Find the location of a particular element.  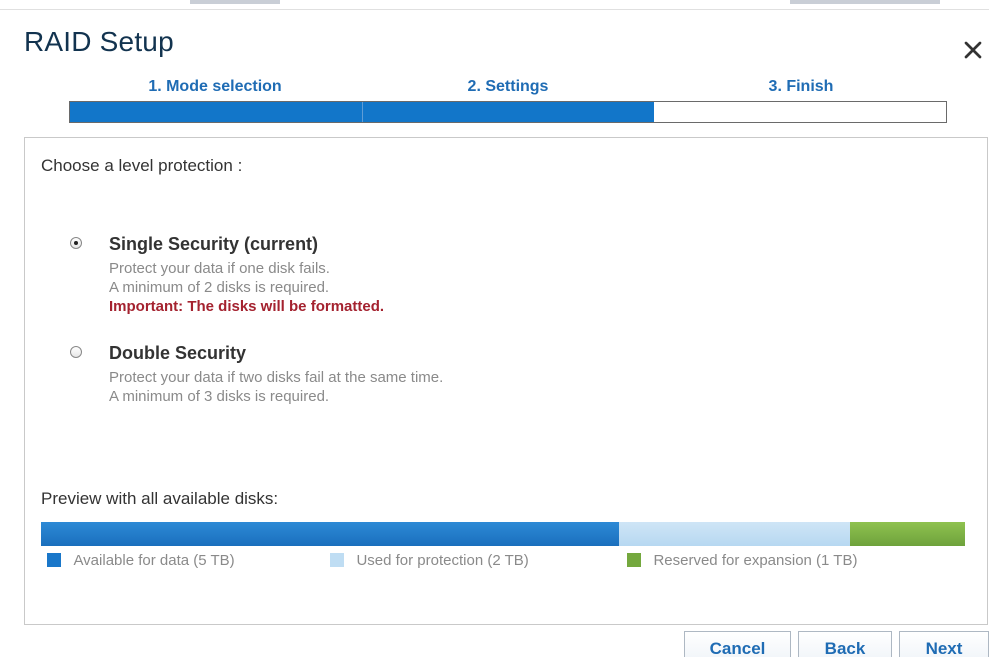

single-security-minimum: A minimum of 2 disks is required. is located at coordinates (219, 287).